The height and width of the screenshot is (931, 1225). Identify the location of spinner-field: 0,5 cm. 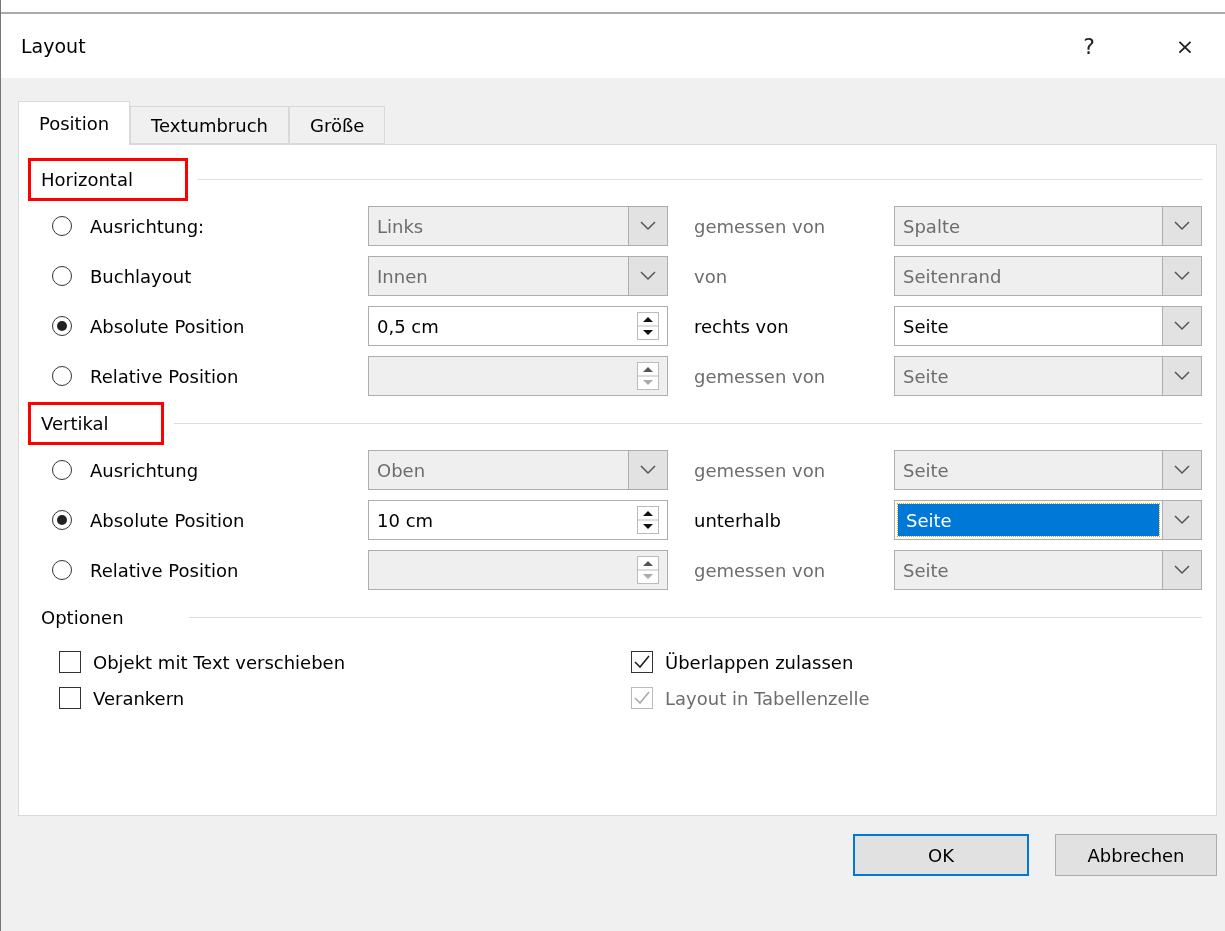
(518, 326).